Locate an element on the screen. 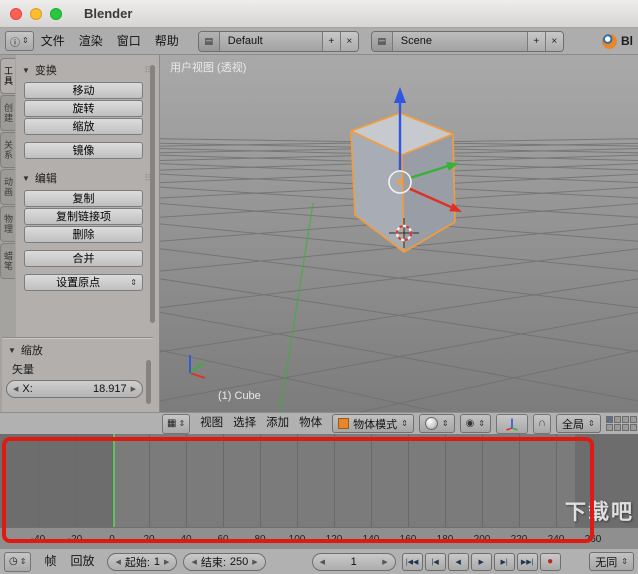 Image resolution: width=638 pixels, height=574 pixels. play-button: ▶ is located at coordinates (481, 561).